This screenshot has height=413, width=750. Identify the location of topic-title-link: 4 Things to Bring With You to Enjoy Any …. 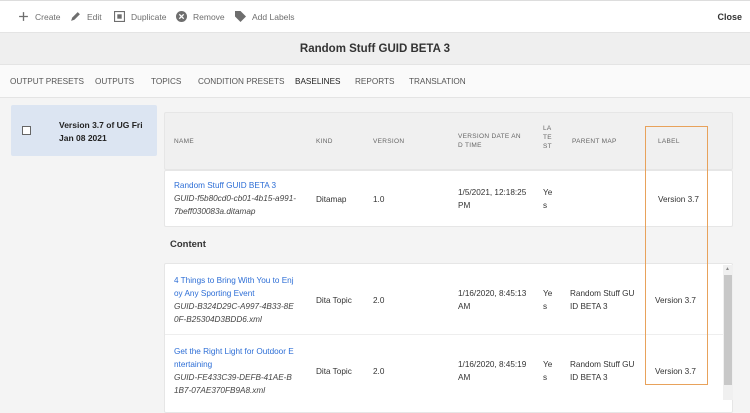
(235, 287).